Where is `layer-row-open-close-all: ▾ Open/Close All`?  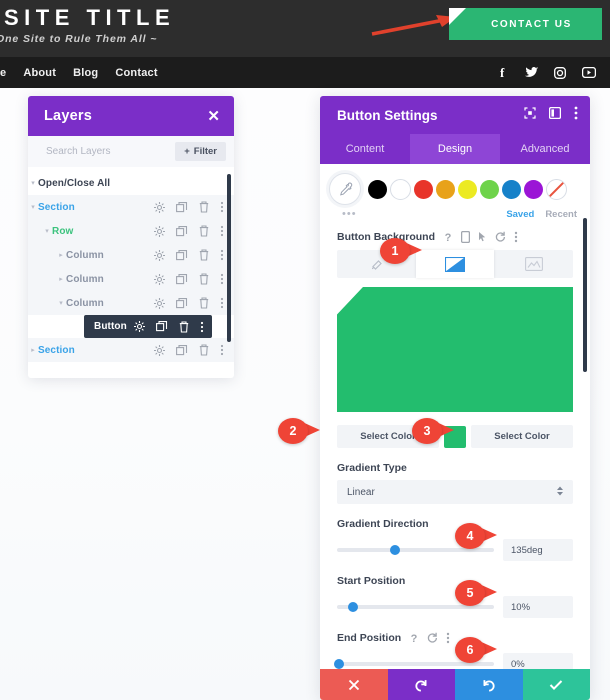
layer-row-open-close-all: ▾ Open/Close All is located at coordinates (131, 183).